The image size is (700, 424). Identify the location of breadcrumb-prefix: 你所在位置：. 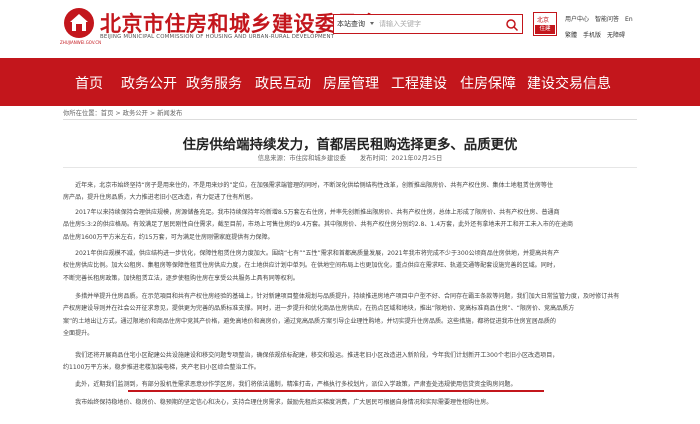
(82, 113).